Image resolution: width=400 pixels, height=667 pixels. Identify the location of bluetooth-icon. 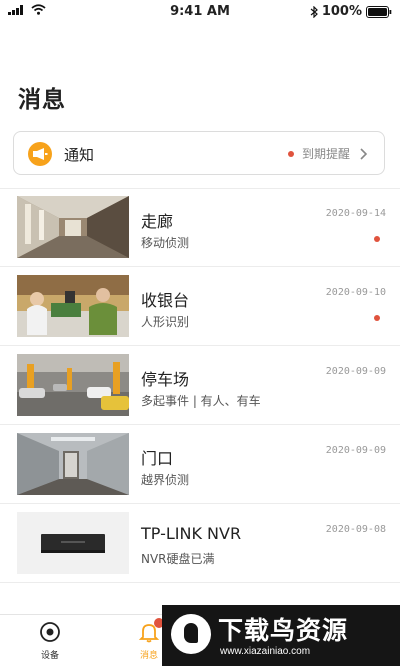
(314, 11).